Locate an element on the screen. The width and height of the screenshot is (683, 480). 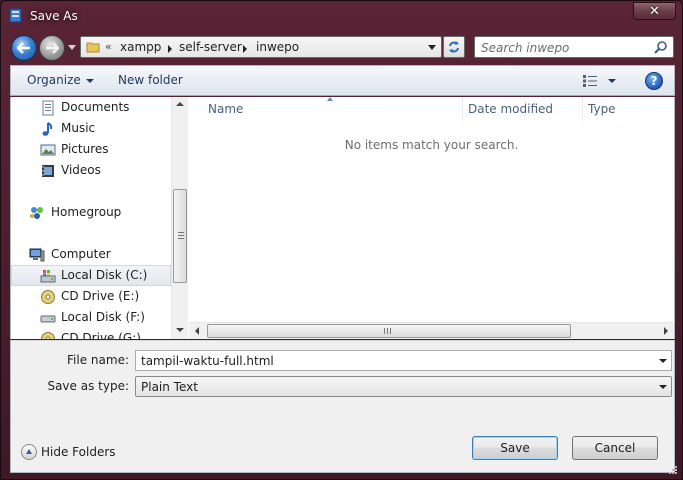
file-name-field is located at coordinates (403, 360).